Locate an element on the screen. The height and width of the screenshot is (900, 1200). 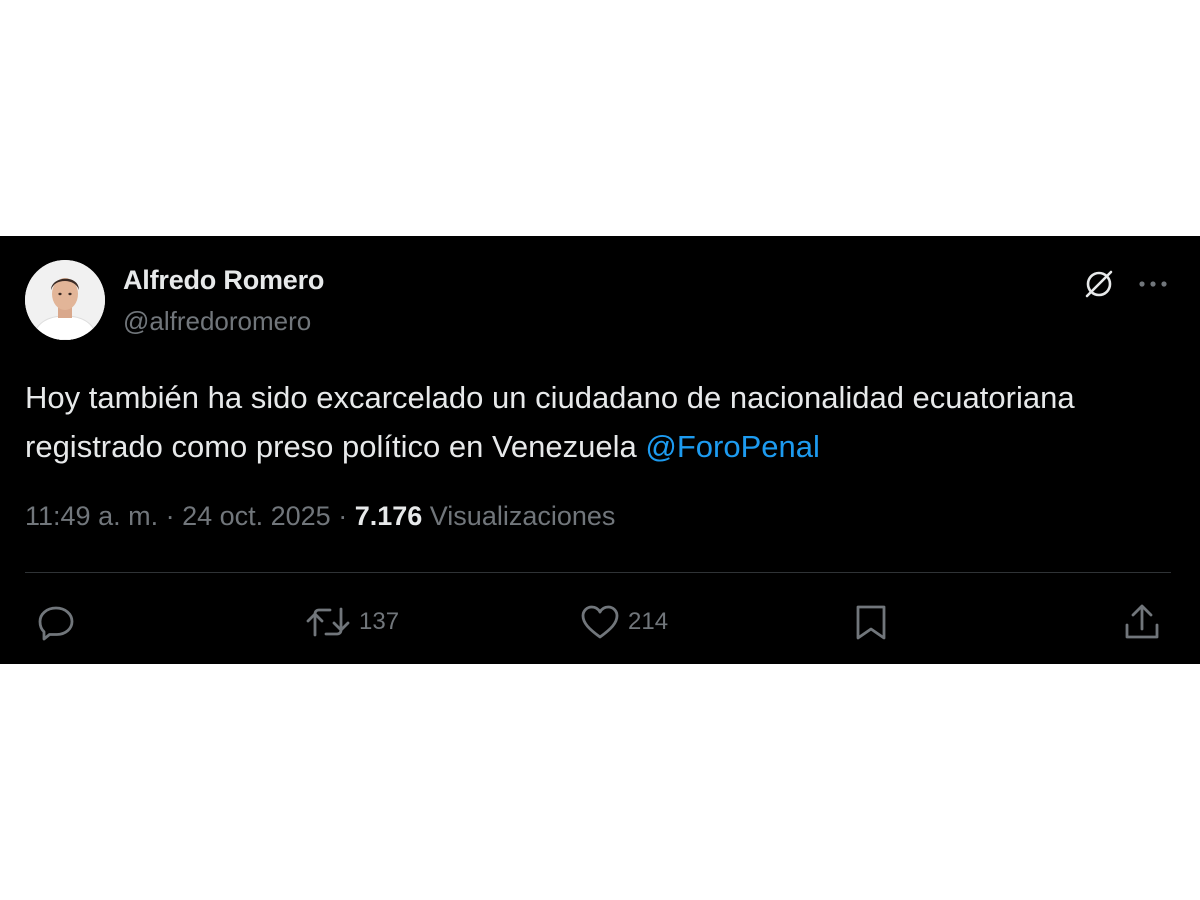
mention-link: @ForoPenal is located at coordinates (732, 446).